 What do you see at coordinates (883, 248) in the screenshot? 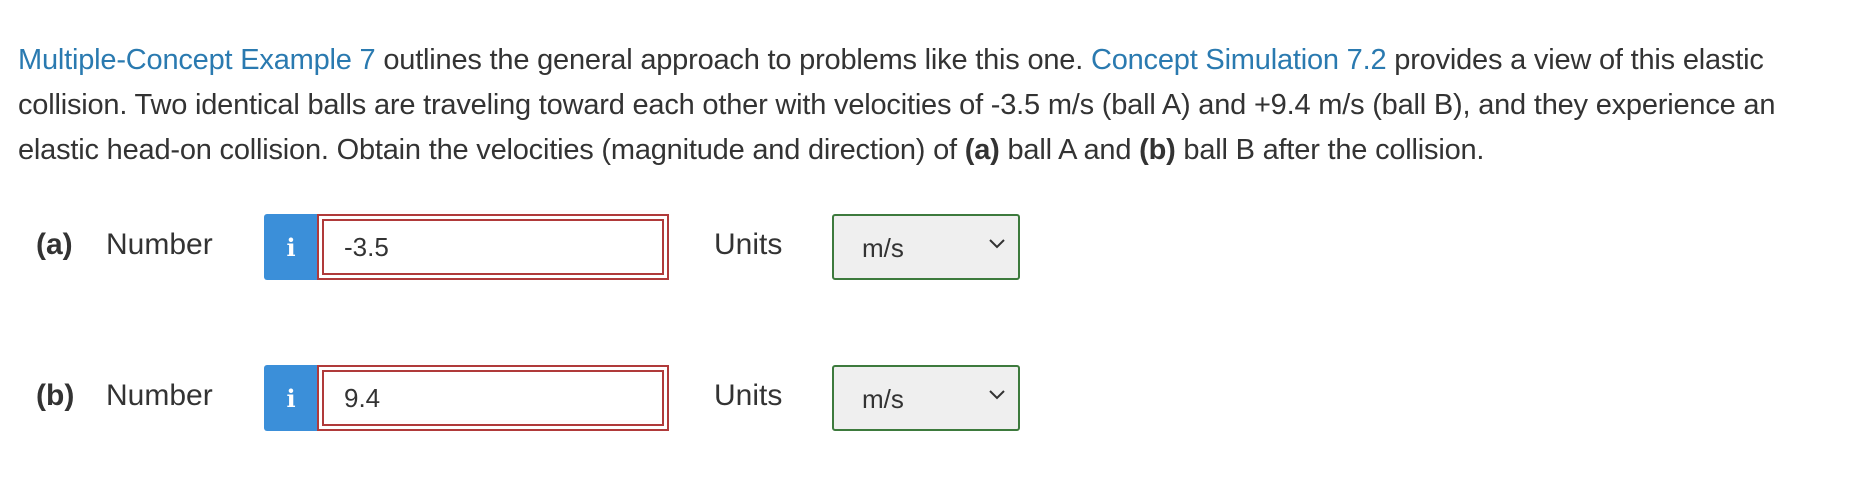
I see `units-select-value-a: m/s` at bounding box center [883, 248].